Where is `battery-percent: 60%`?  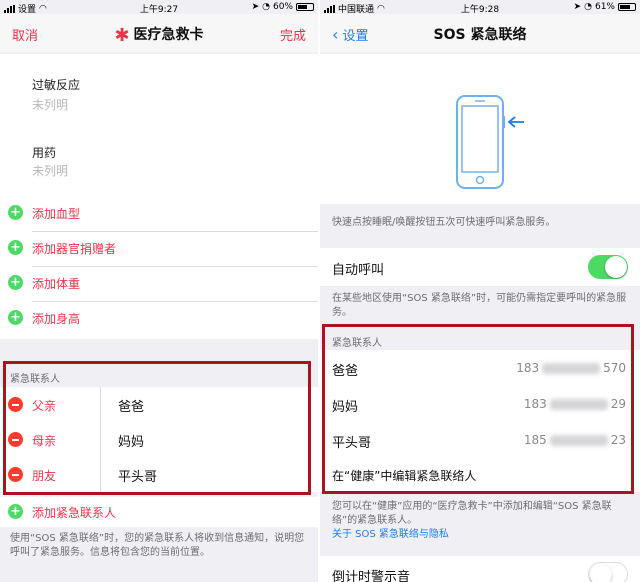
battery-percent: 60% is located at coordinates (282, 7).